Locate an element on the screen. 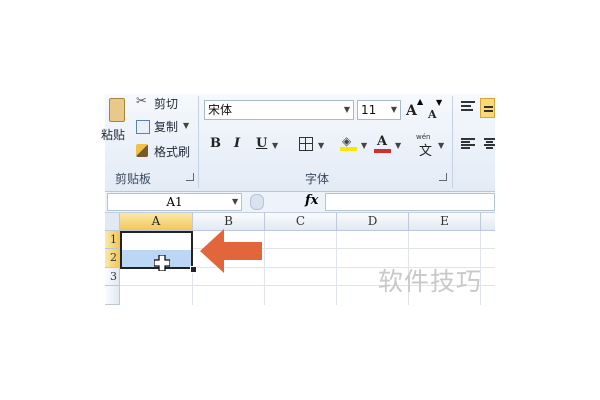 The image size is (600, 400). column-header-c: C is located at coordinates (301, 222).